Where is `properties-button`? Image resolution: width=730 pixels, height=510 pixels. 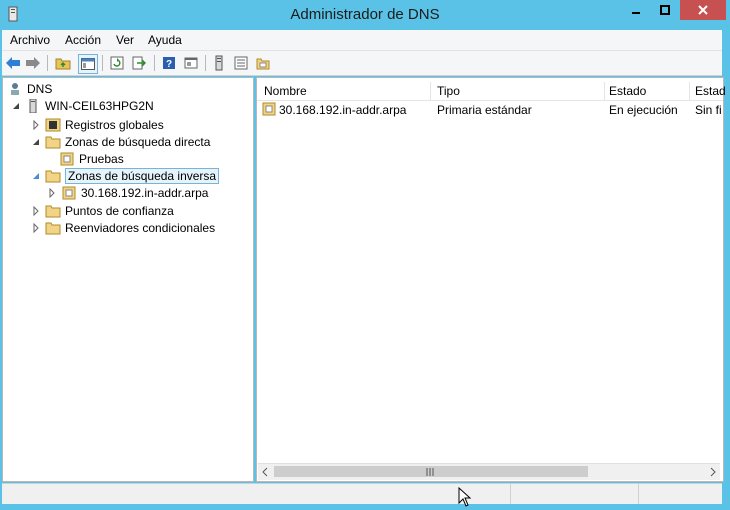
properties-button is located at coordinates (191, 63).